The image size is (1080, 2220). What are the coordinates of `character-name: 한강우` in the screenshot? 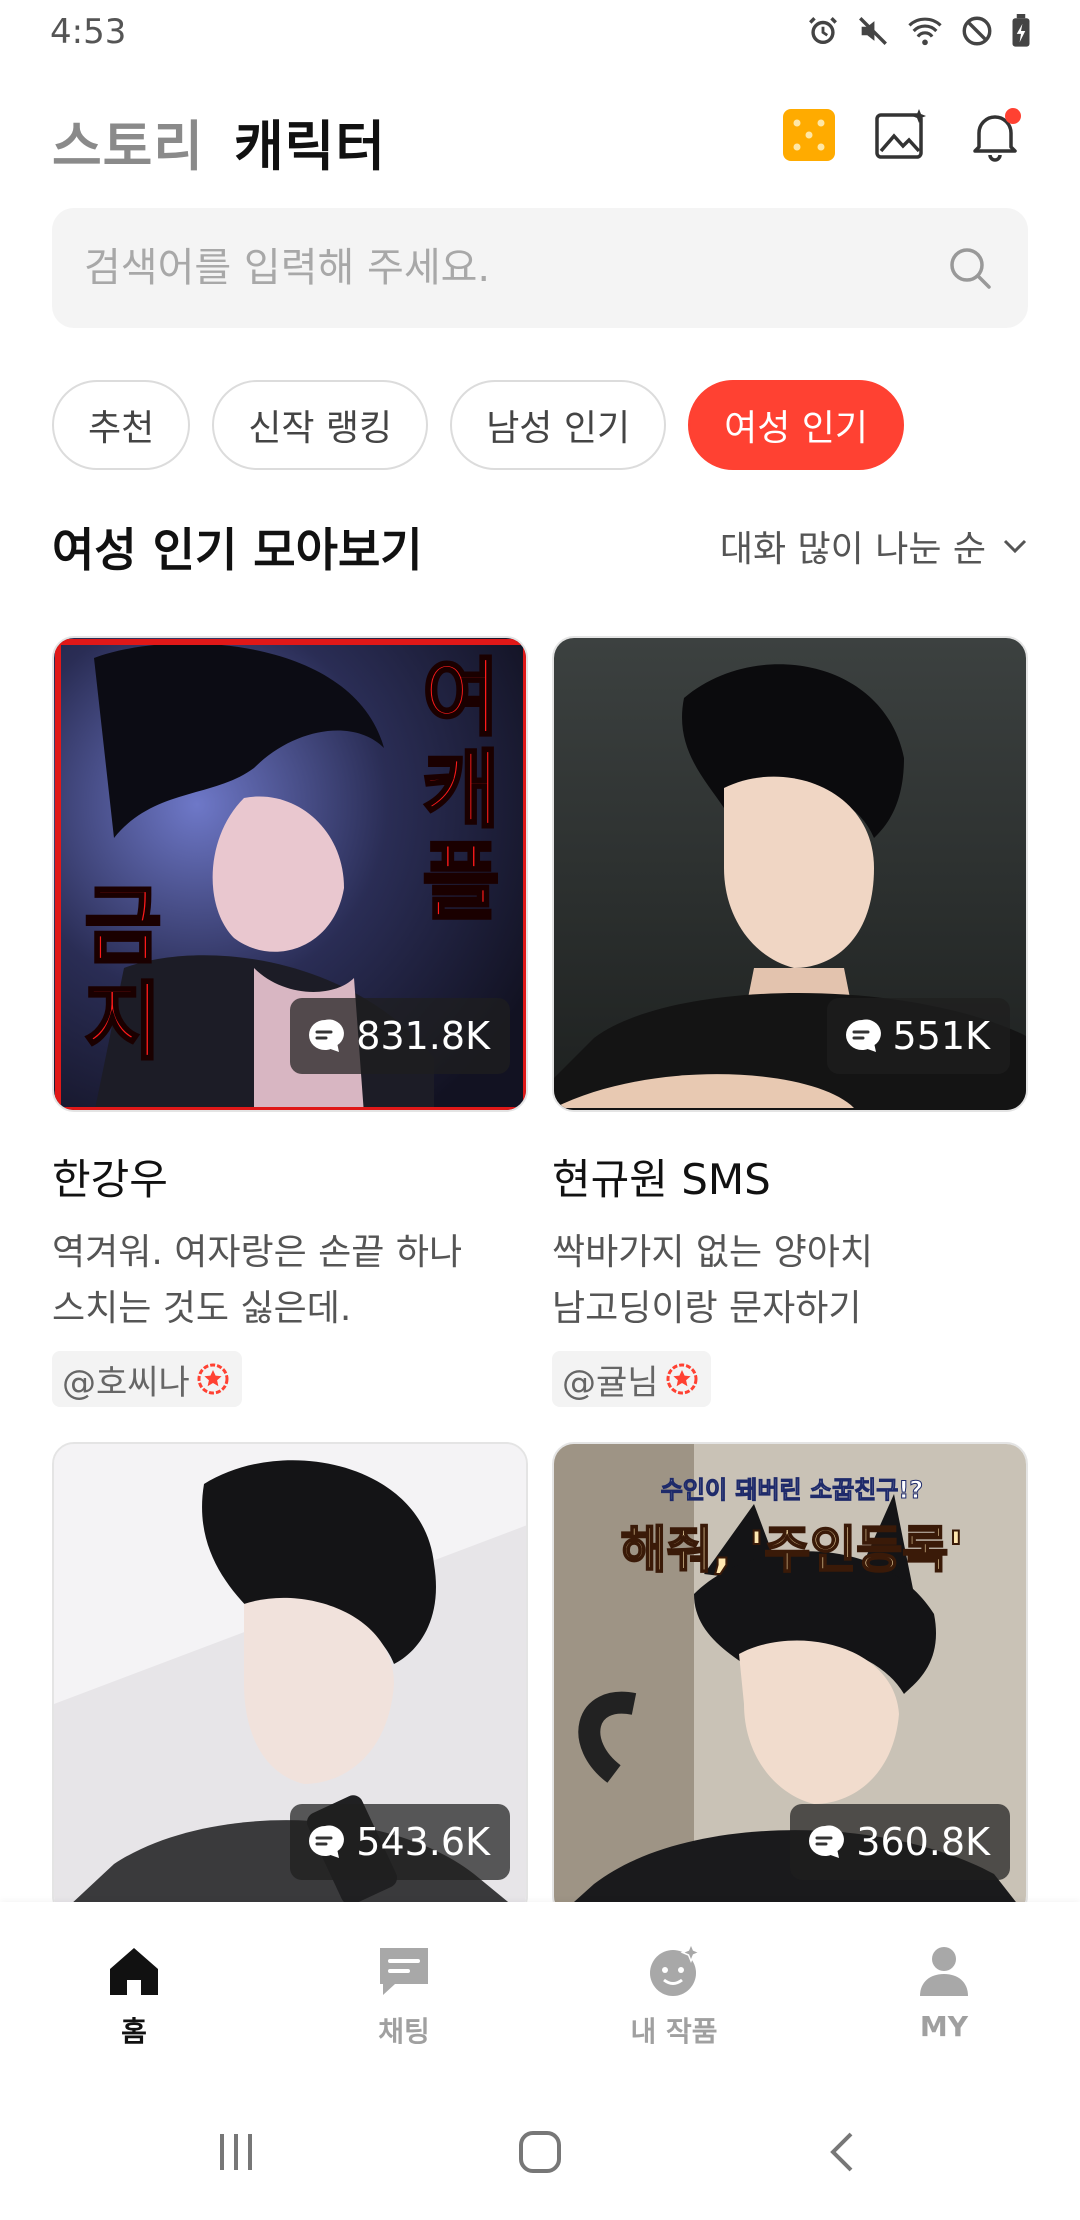 It's located at (110, 1179).